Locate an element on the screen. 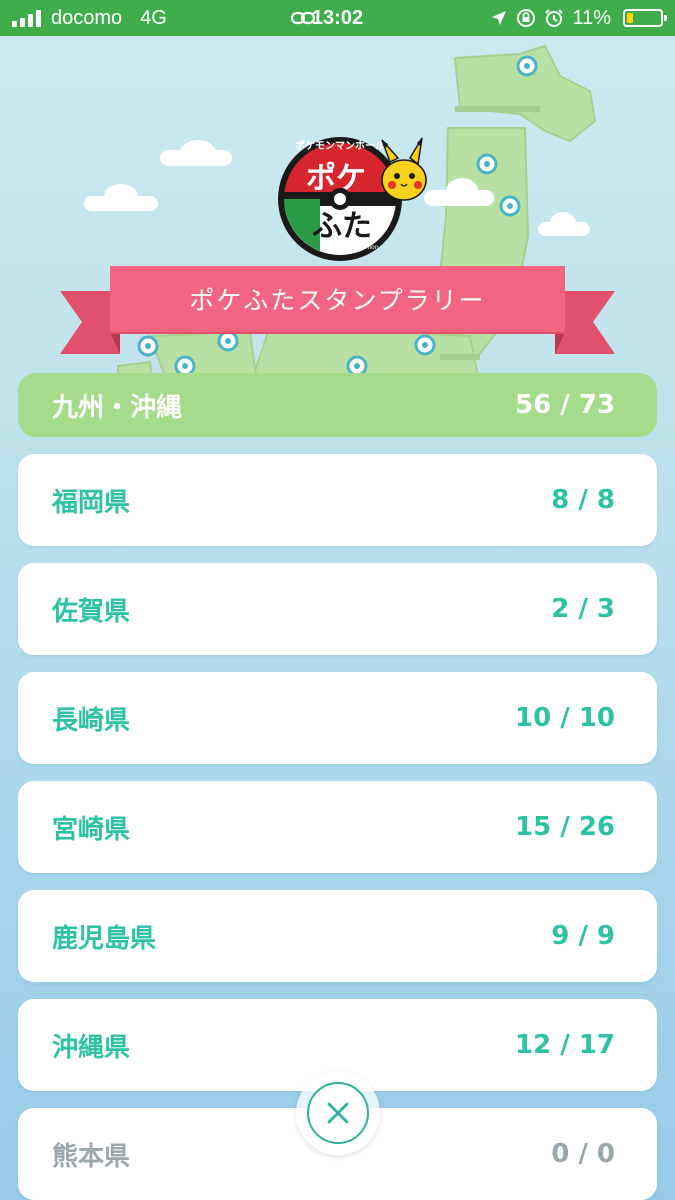  network-label: 4G is located at coordinates (153, 17).